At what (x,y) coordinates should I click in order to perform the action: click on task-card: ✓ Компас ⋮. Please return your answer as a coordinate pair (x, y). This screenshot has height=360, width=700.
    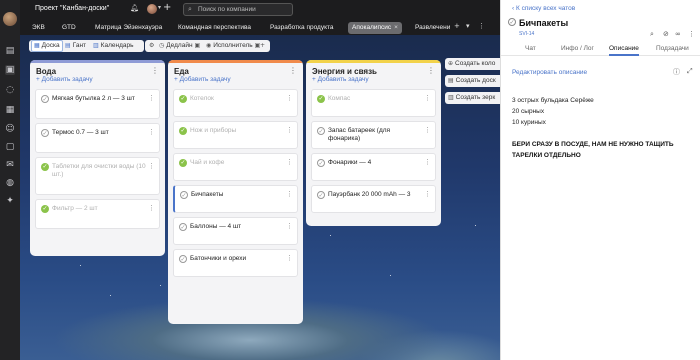
    Looking at the image, I should click on (373, 103).